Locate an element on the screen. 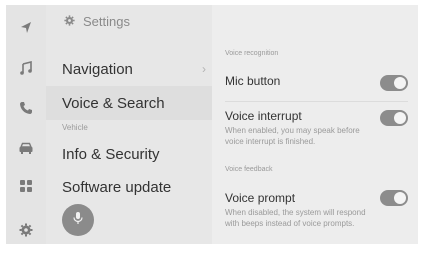 The width and height of the screenshot is (428, 259). voice-mic-button is located at coordinates (78, 220).